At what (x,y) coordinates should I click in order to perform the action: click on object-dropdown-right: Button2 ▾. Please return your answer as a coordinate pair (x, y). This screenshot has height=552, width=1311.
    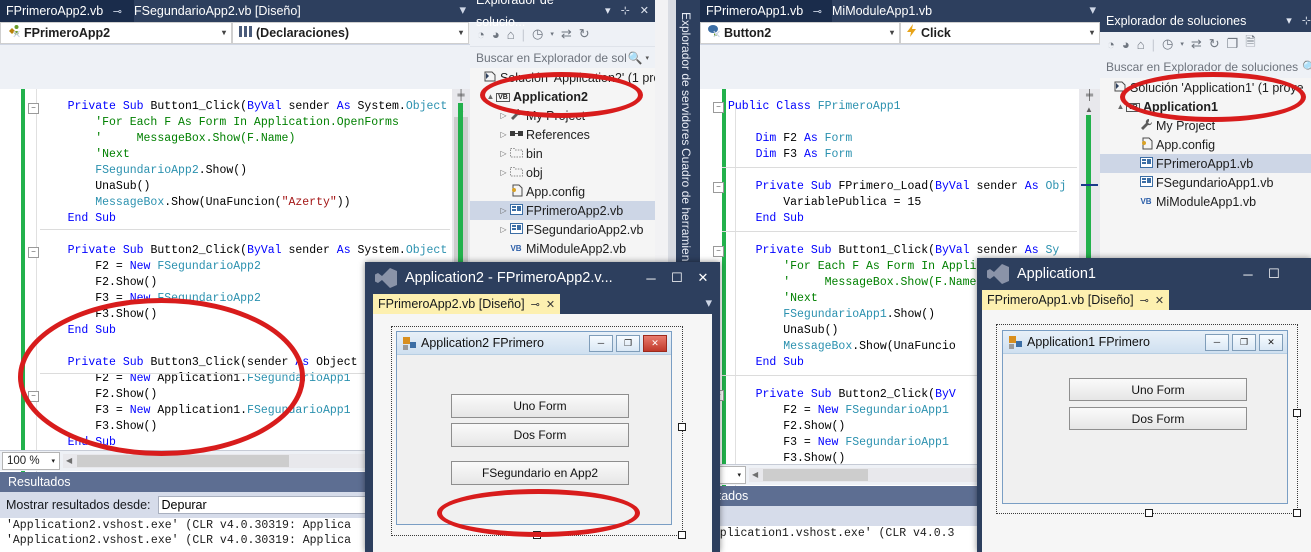
    Looking at the image, I should click on (800, 33).